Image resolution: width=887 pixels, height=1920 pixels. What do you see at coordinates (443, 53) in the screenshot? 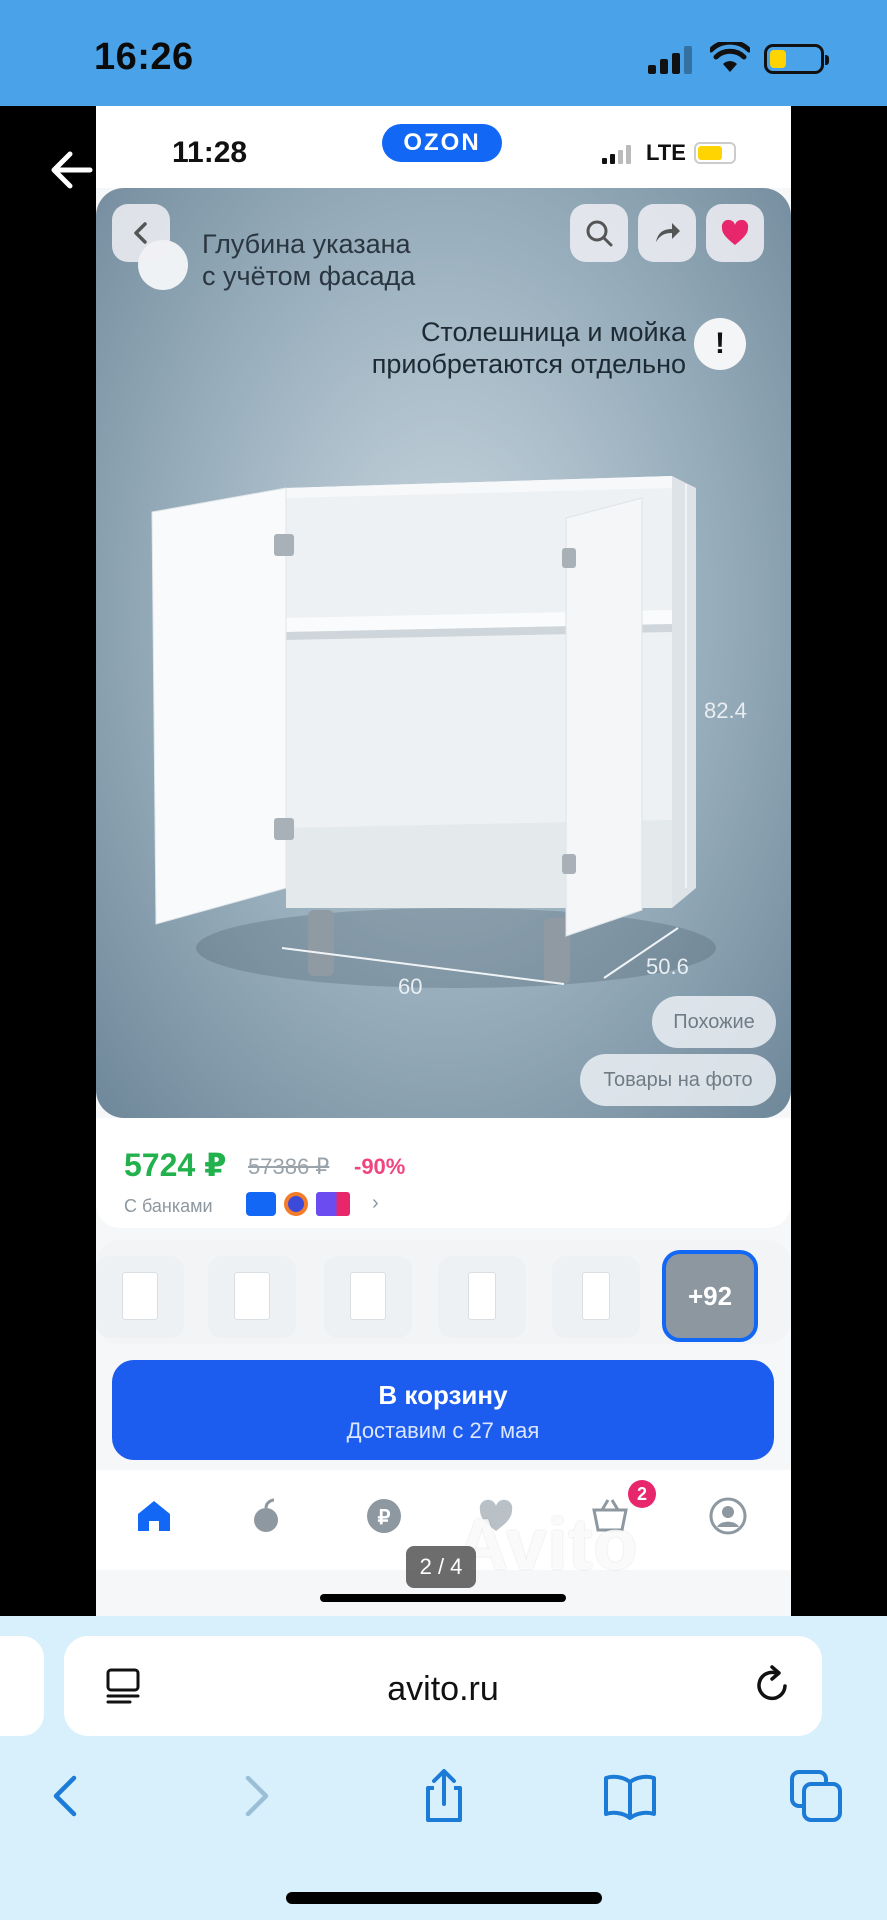
I see `ios-status-bar: 16:26` at bounding box center [443, 53].